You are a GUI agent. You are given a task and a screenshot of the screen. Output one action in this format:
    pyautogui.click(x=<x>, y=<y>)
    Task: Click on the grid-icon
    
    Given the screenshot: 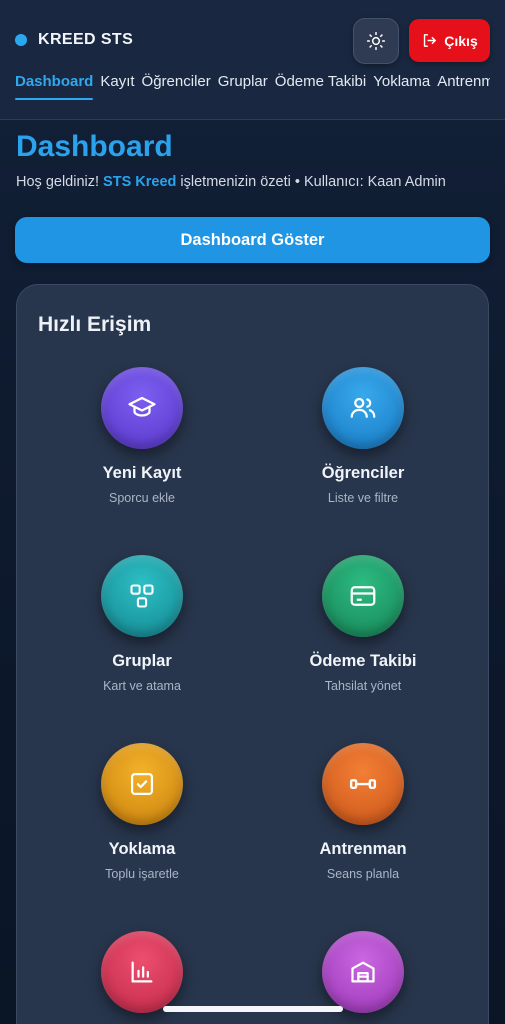 What is the action you would take?
    pyautogui.click(x=142, y=596)
    